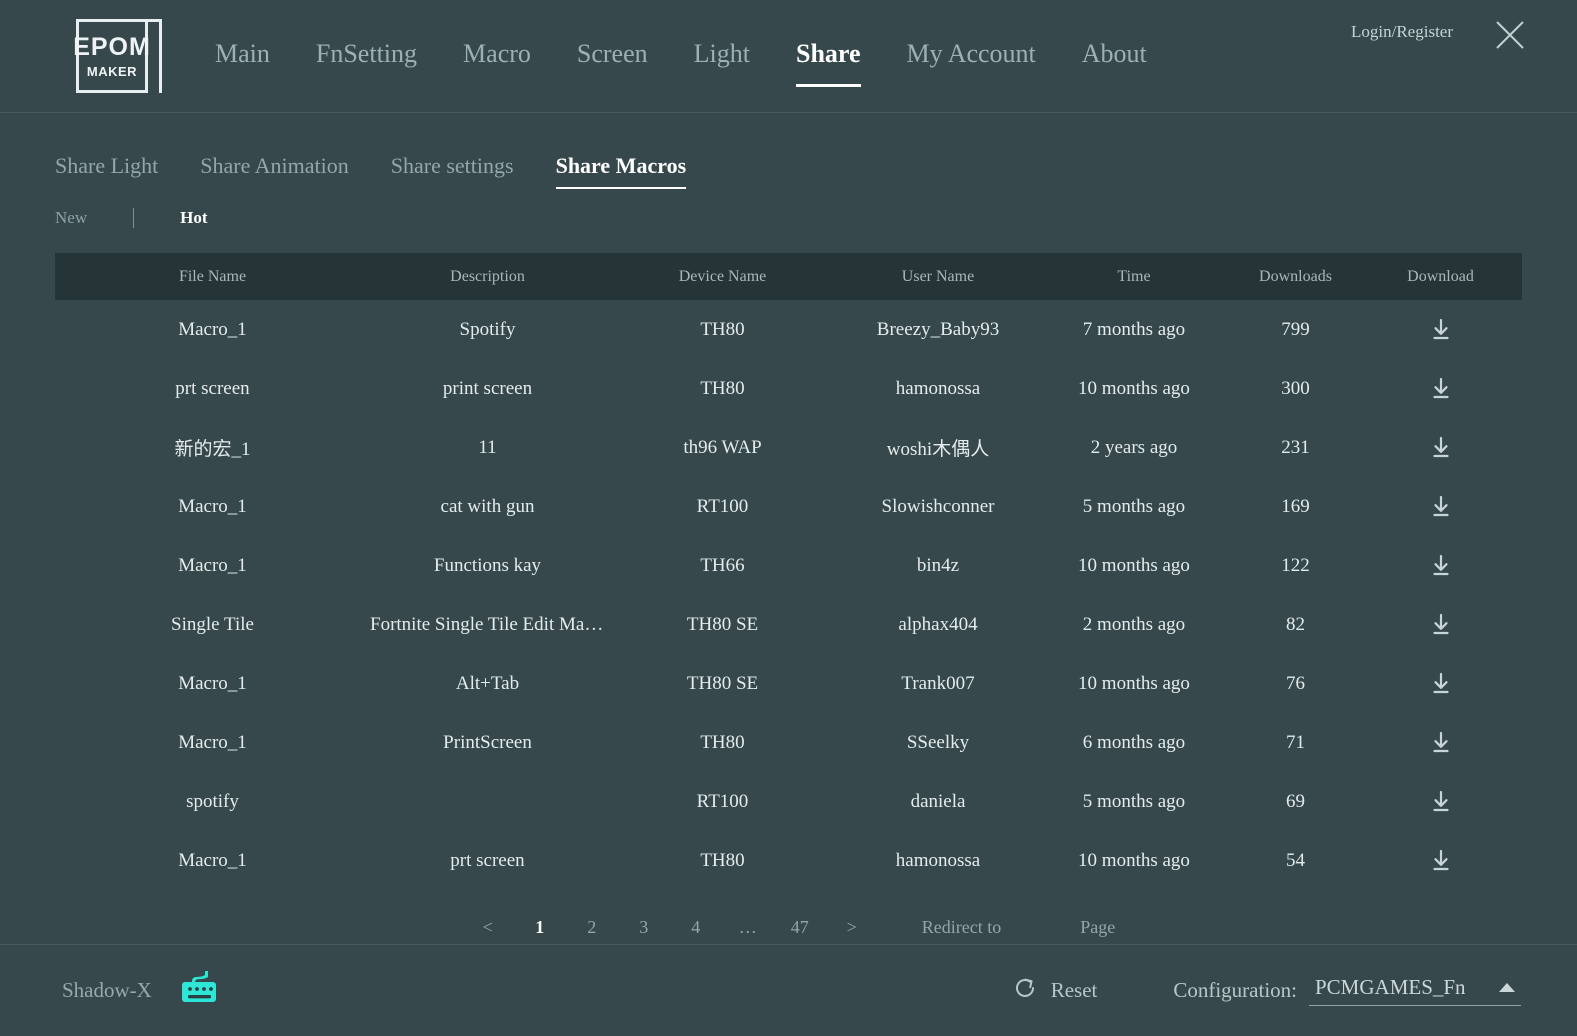 The height and width of the screenshot is (1036, 1577). Describe the element at coordinates (644, 927) in the screenshot. I see `pagination-page-3: 3` at that location.